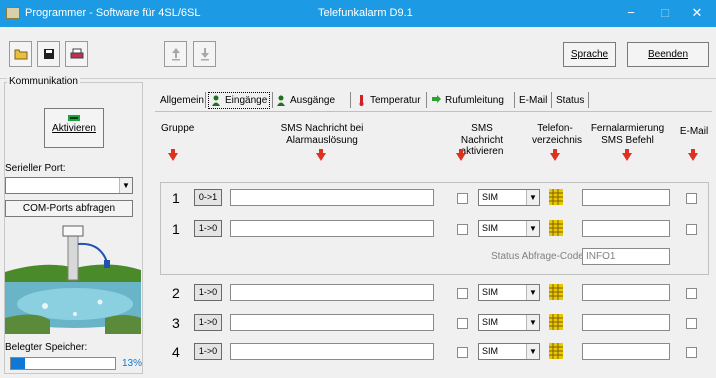 This screenshot has height=378, width=716. Describe the element at coordinates (533, 100) in the screenshot. I see `tab-email: E-Mail` at that location.